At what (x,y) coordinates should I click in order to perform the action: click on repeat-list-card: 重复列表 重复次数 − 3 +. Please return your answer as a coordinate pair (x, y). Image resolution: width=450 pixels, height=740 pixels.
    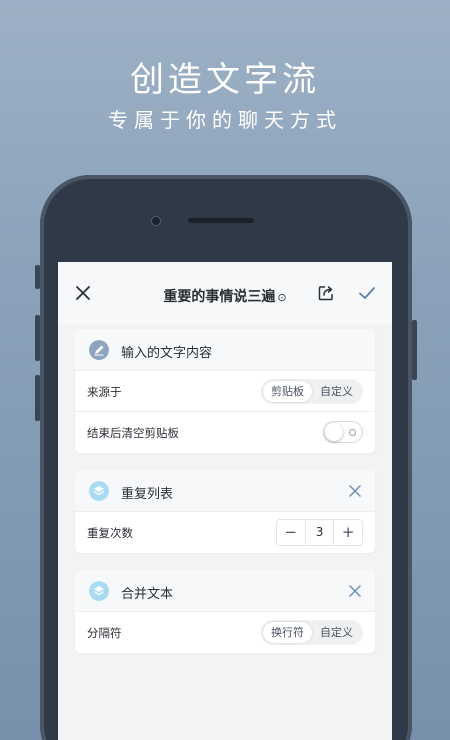
    Looking at the image, I should click on (225, 511).